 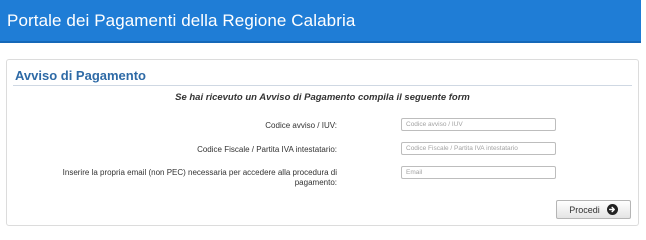 I want to click on proceed-button-label: Procedi, so click(x=584, y=209).